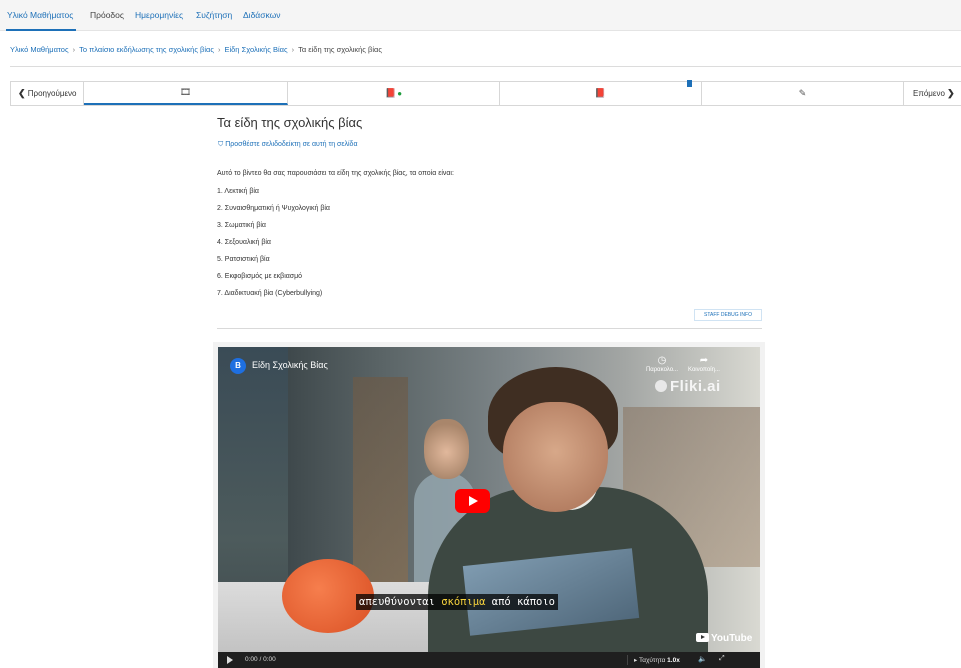 The height and width of the screenshot is (668, 961). I want to click on breadcrumb-subsection: Είδη Σχολικής Βίας, so click(255, 49).